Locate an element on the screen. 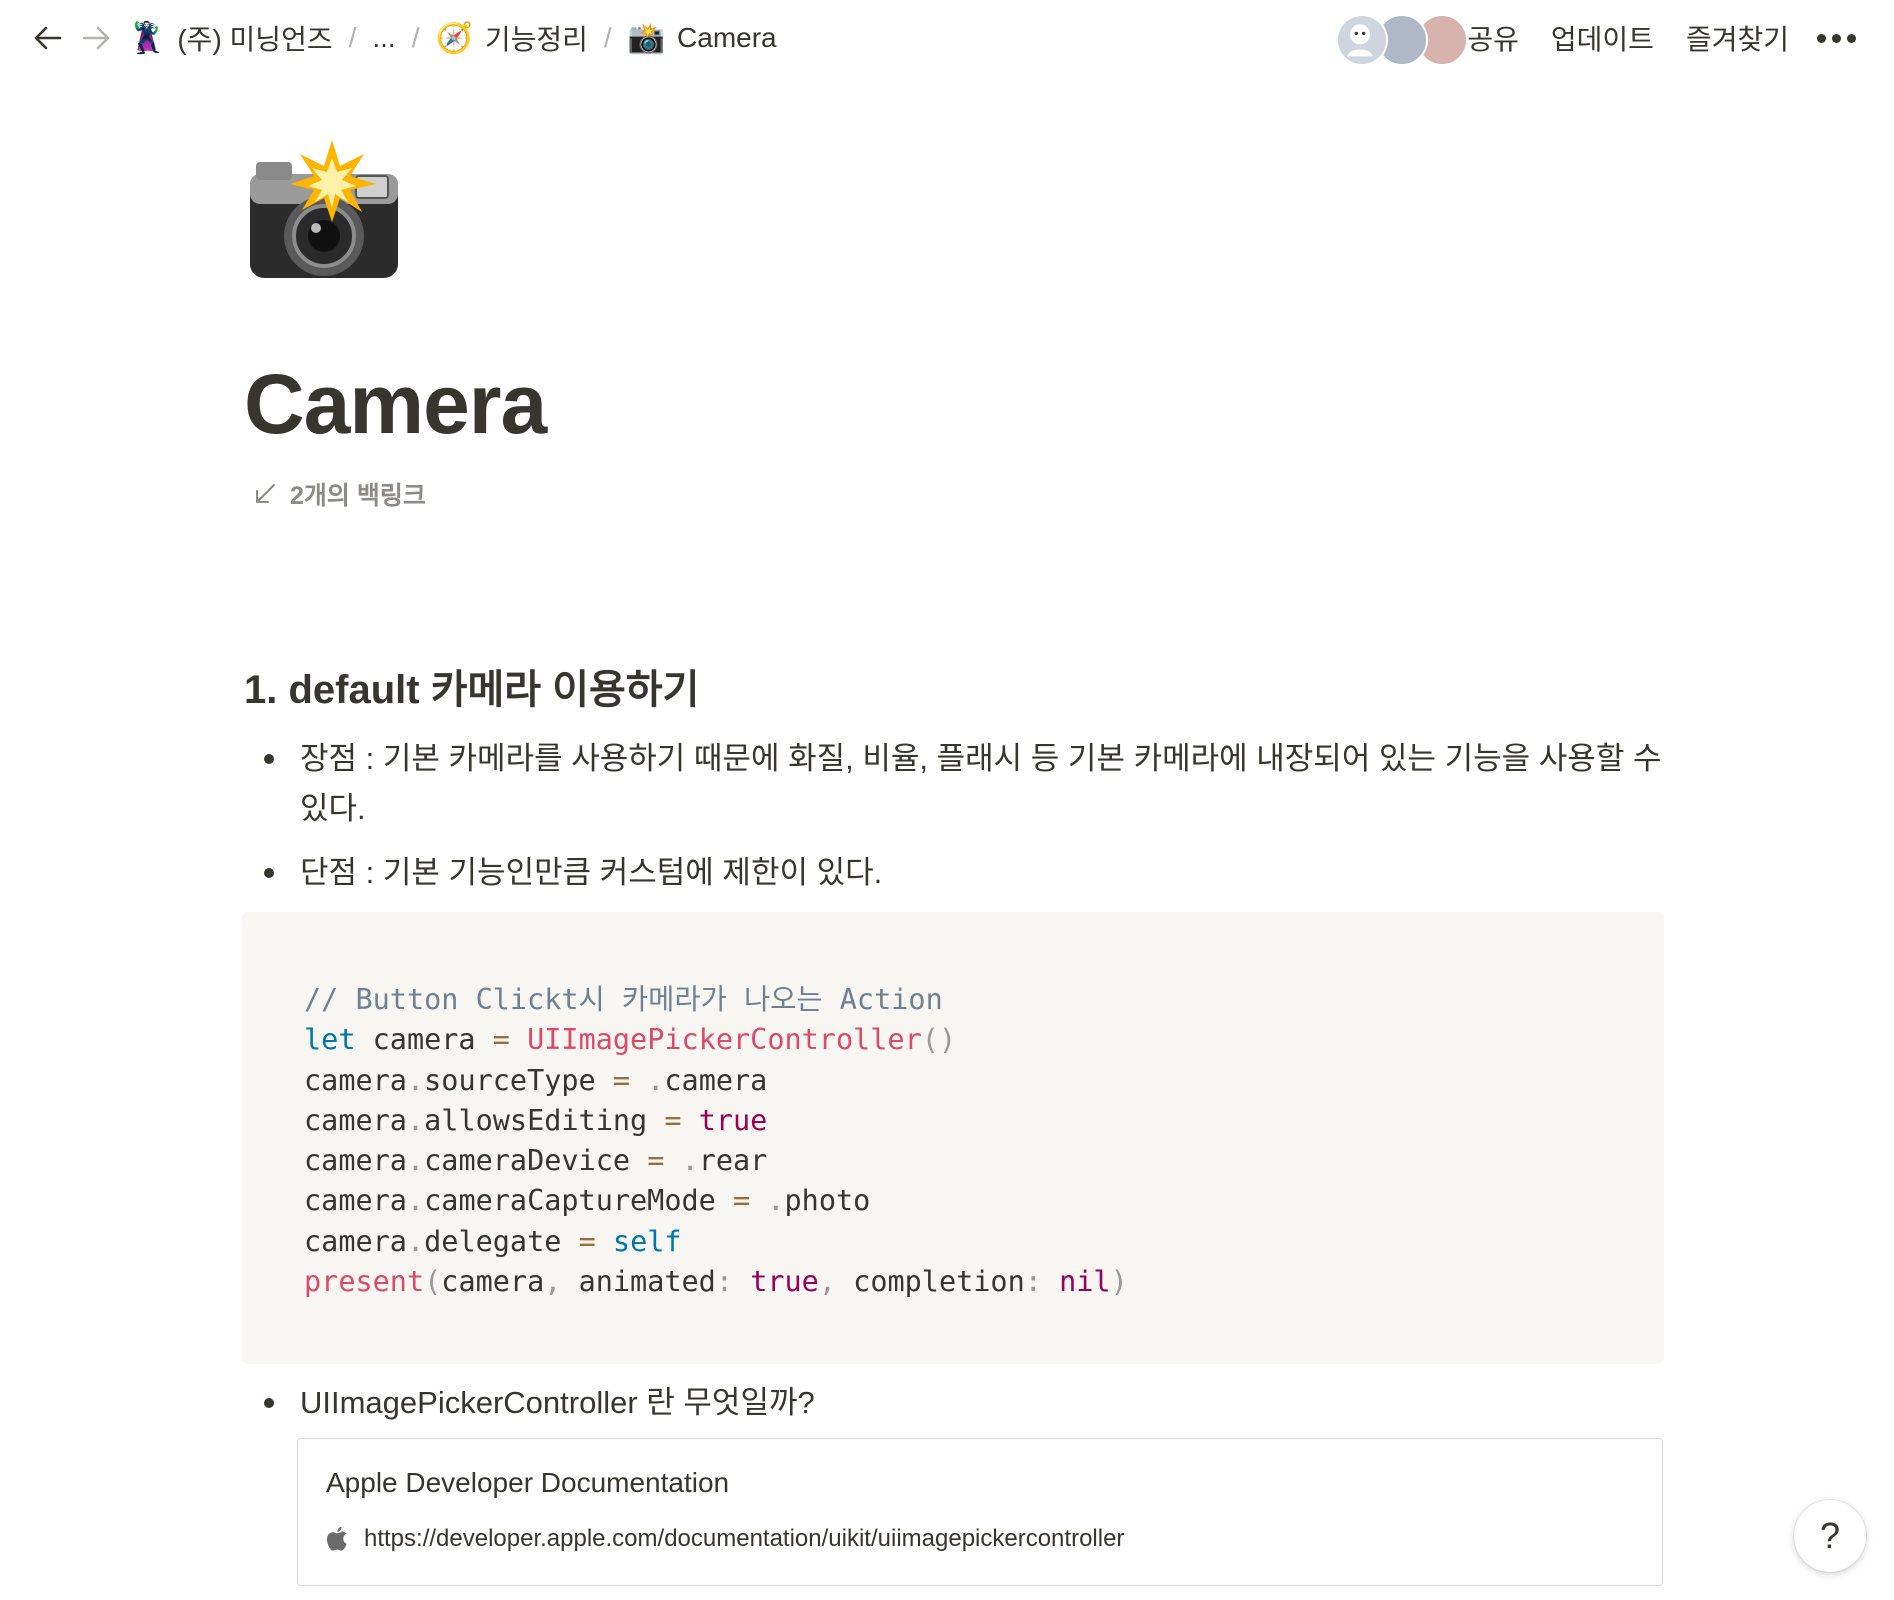 The height and width of the screenshot is (1600, 1894). apple-logo-icon is located at coordinates (337, 1538).